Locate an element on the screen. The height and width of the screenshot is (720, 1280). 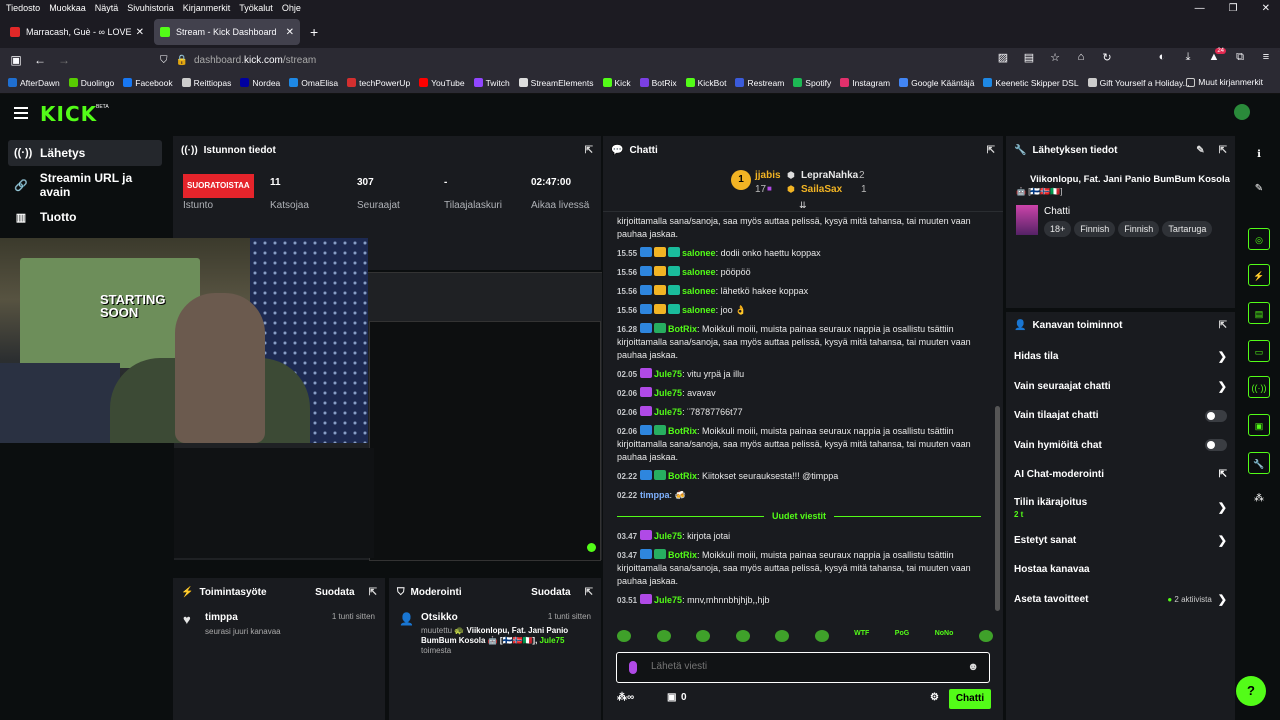
chat-input-box: ☻ is located at coordinates (803, 667).